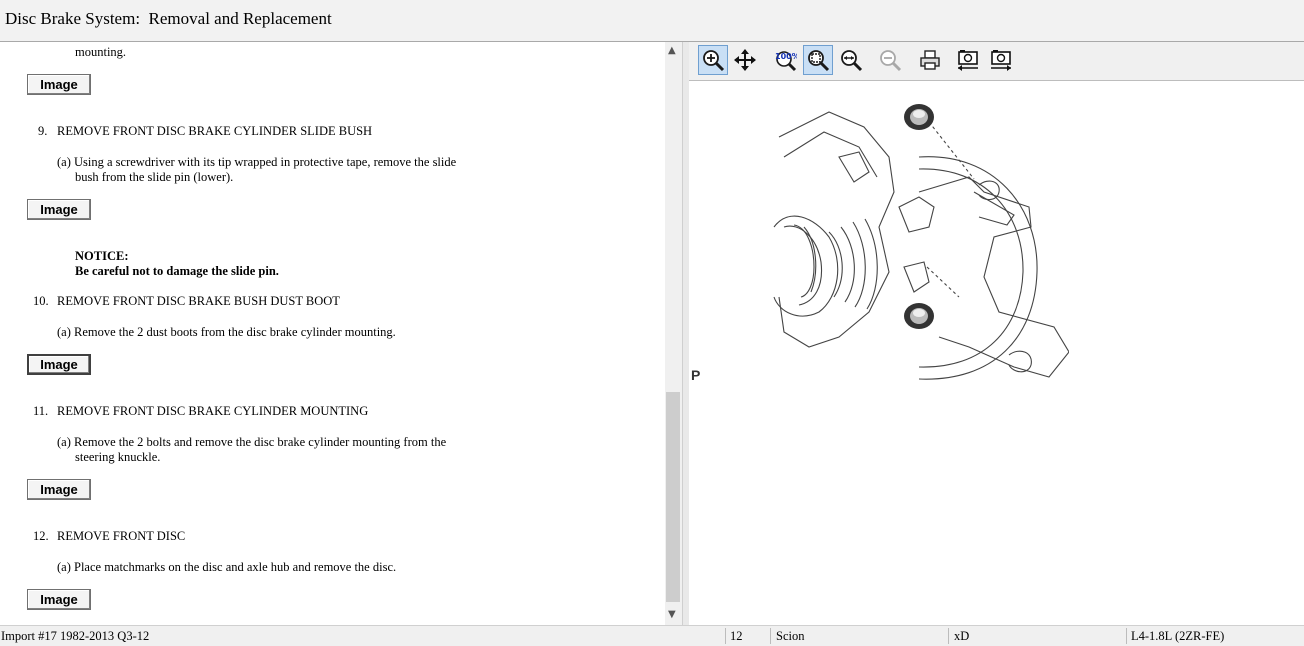 This screenshot has width=1304, height=646. I want to click on viewer-toolbar: 100%, so click(996, 61).